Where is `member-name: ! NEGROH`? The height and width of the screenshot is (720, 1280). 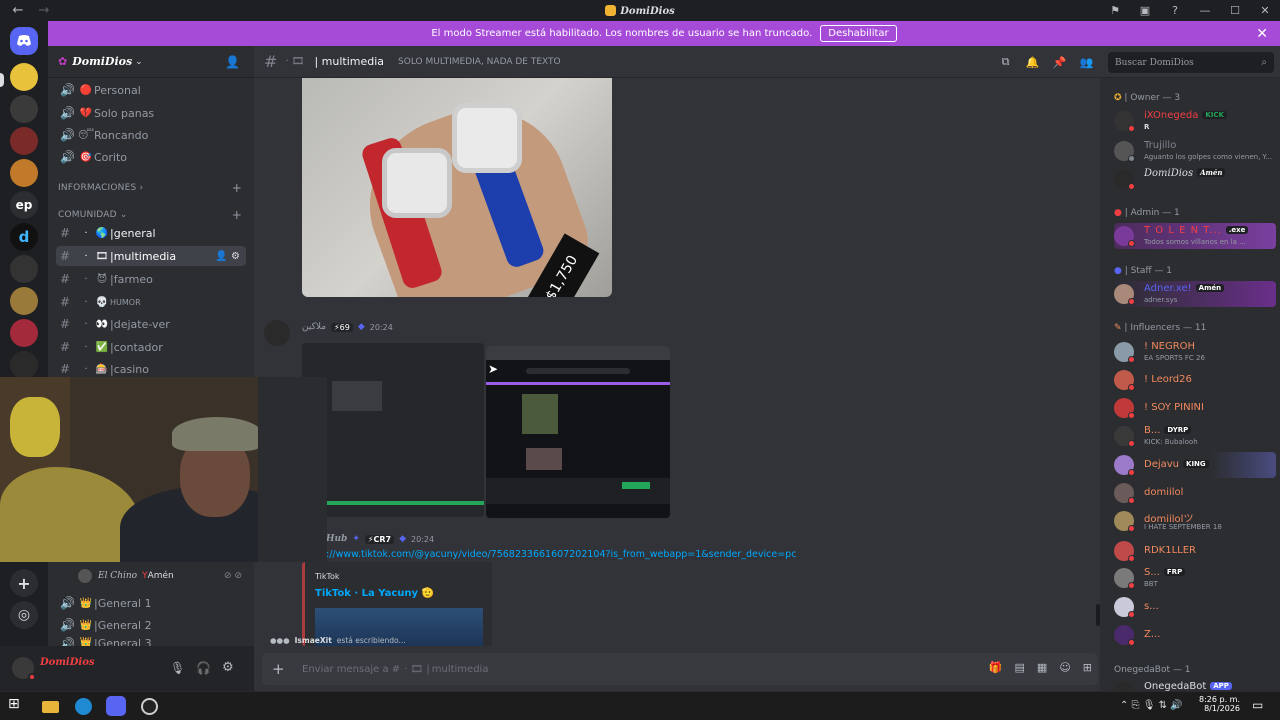 member-name: ! NEGROH is located at coordinates (1170, 346).